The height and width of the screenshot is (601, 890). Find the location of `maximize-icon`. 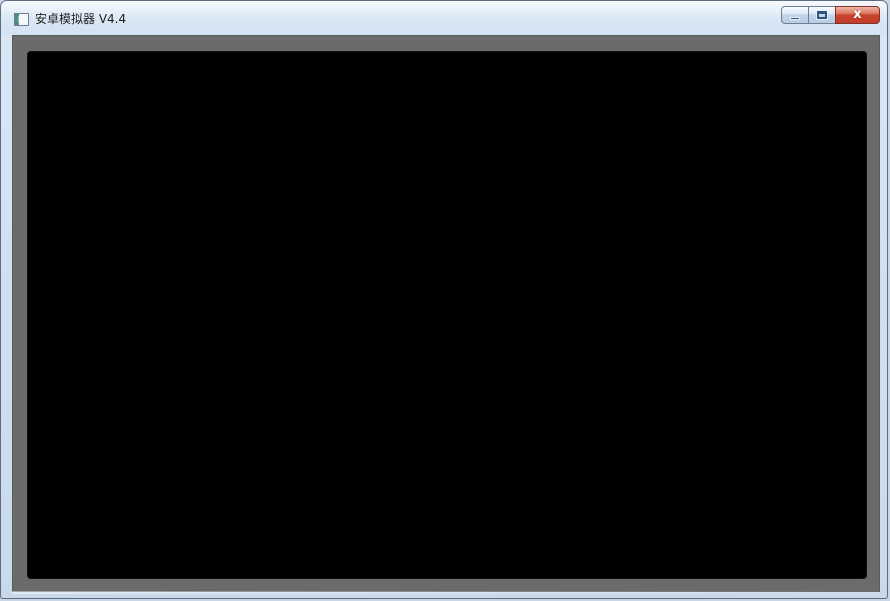

maximize-icon is located at coordinates (822, 15).